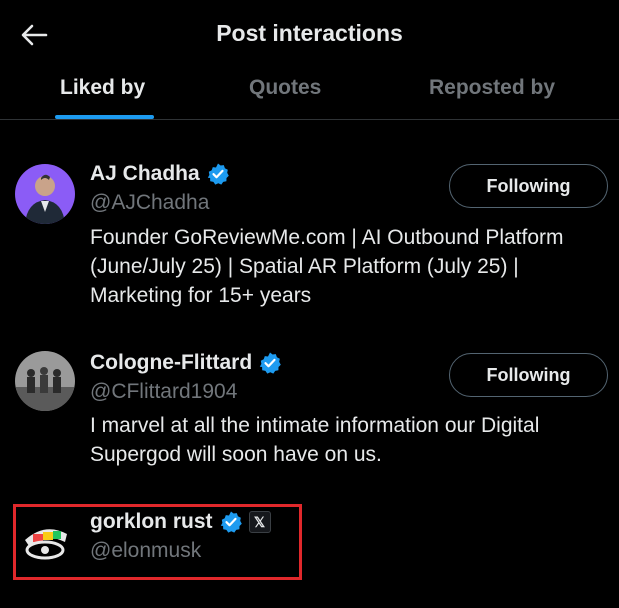 Image resolution: width=619 pixels, height=608 pixels. I want to click on name-row: AJ Chadha, so click(160, 174).